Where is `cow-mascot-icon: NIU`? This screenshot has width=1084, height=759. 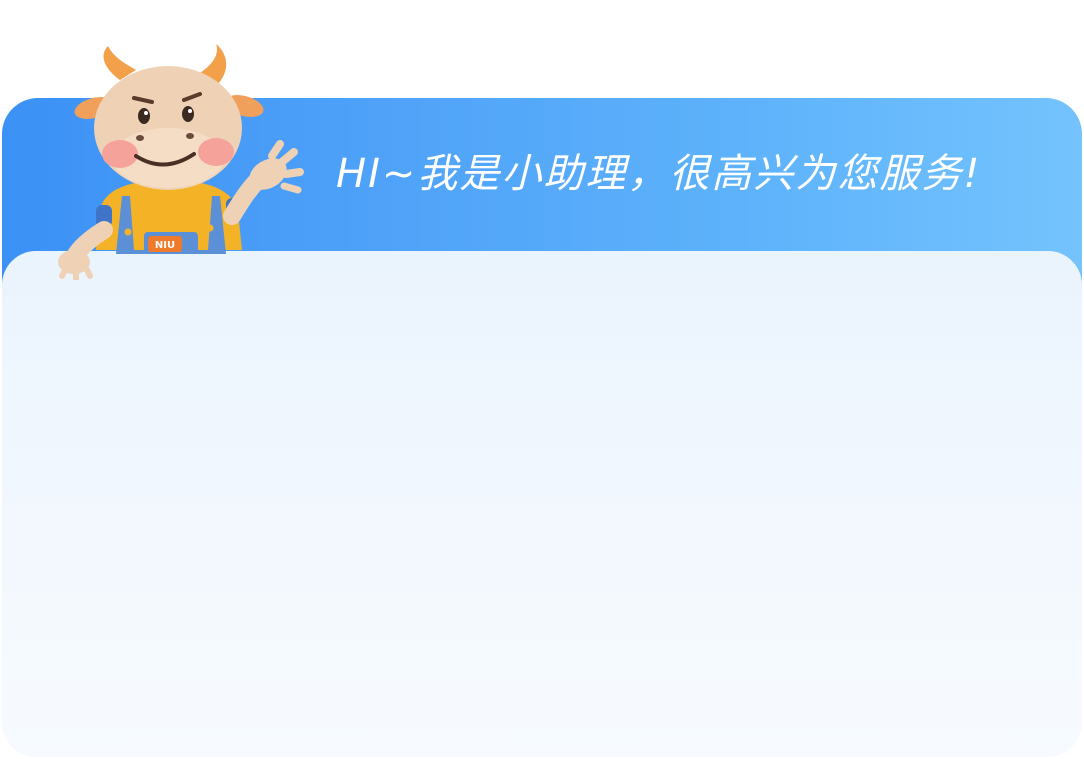
cow-mascot-icon: NIU is located at coordinates (181, 163).